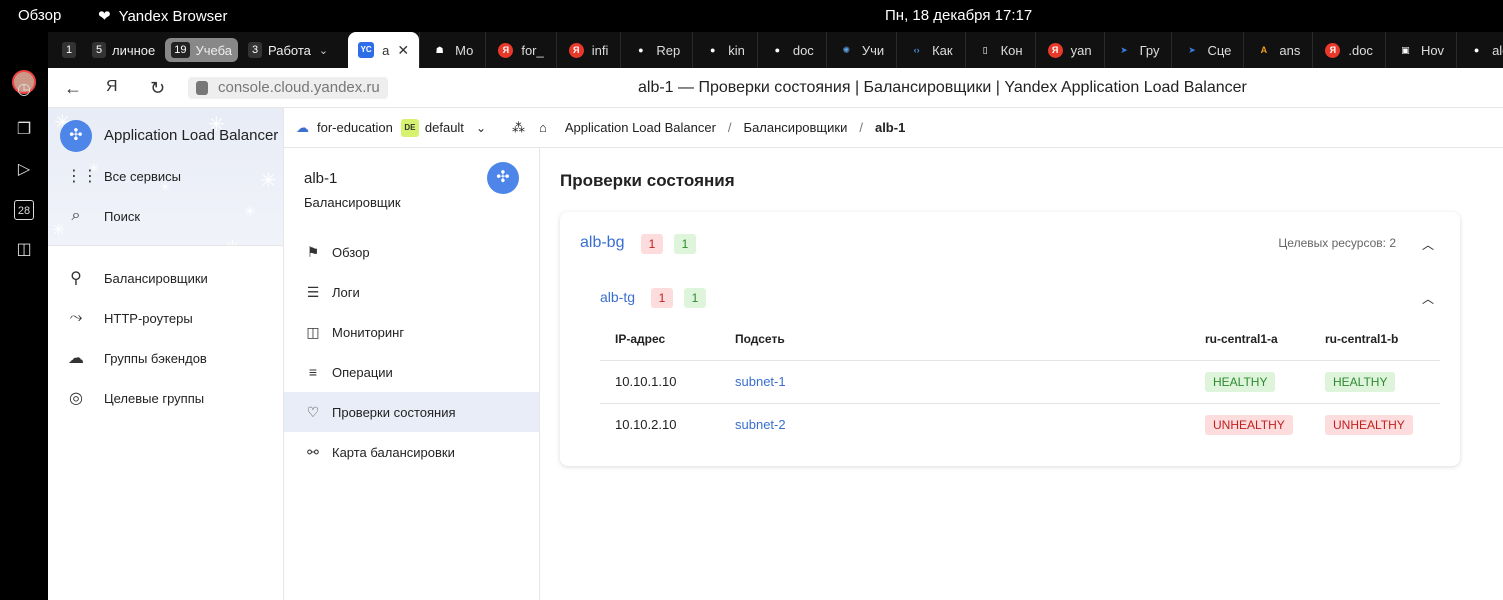 This screenshot has height=600, width=1503. I want to click on screenshot-icon: ◫, so click(24, 250).